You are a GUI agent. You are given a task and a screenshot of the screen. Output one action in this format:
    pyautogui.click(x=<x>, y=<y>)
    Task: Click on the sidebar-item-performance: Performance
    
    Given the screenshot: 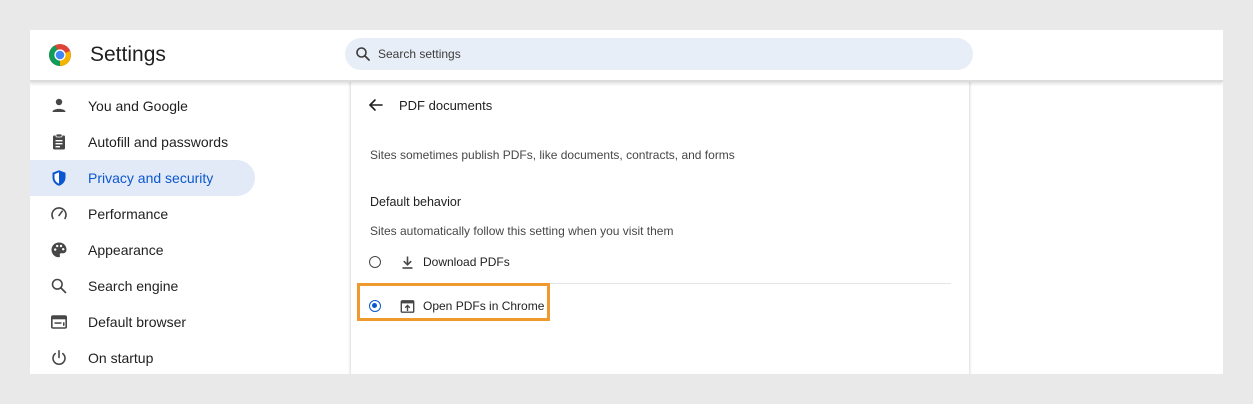 What is the action you would take?
    pyautogui.click(x=142, y=214)
    